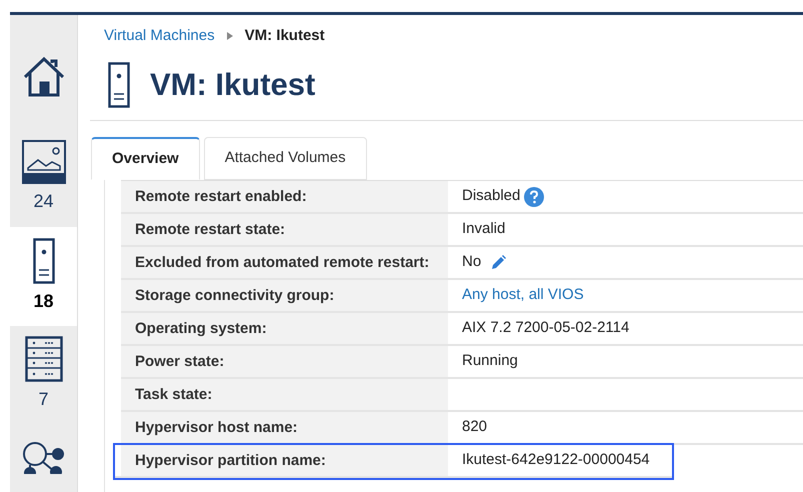  Describe the element at coordinates (284, 36) in the screenshot. I see `breadcrumb-current: VM: Ikutest` at that location.